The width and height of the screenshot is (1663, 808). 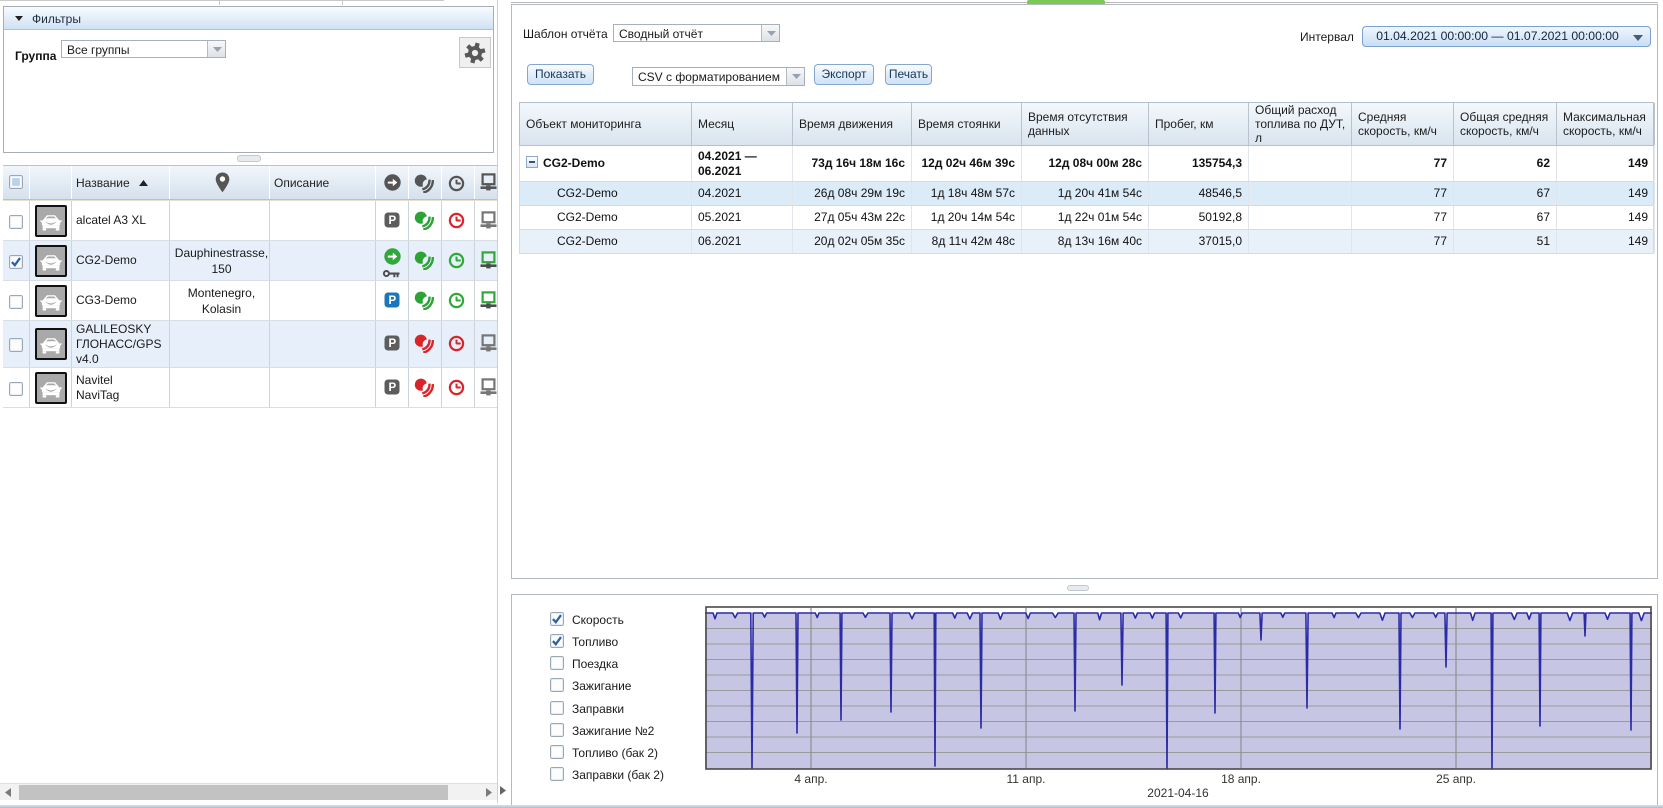 What do you see at coordinates (1456, 779) in the screenshot?
I see `svg-text: 25 апр.` at bounding box center [1456, 779].